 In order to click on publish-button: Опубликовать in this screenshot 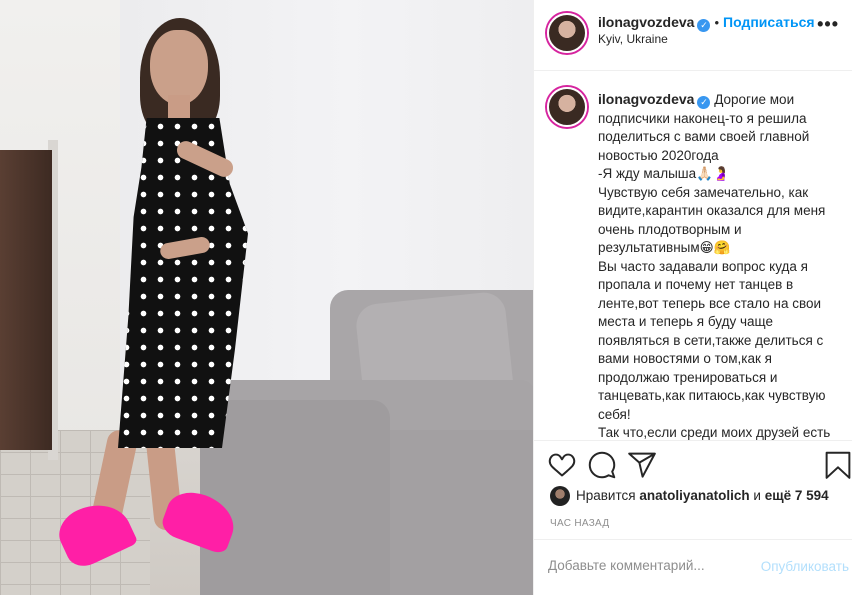, I will do `click(805, 566)`.